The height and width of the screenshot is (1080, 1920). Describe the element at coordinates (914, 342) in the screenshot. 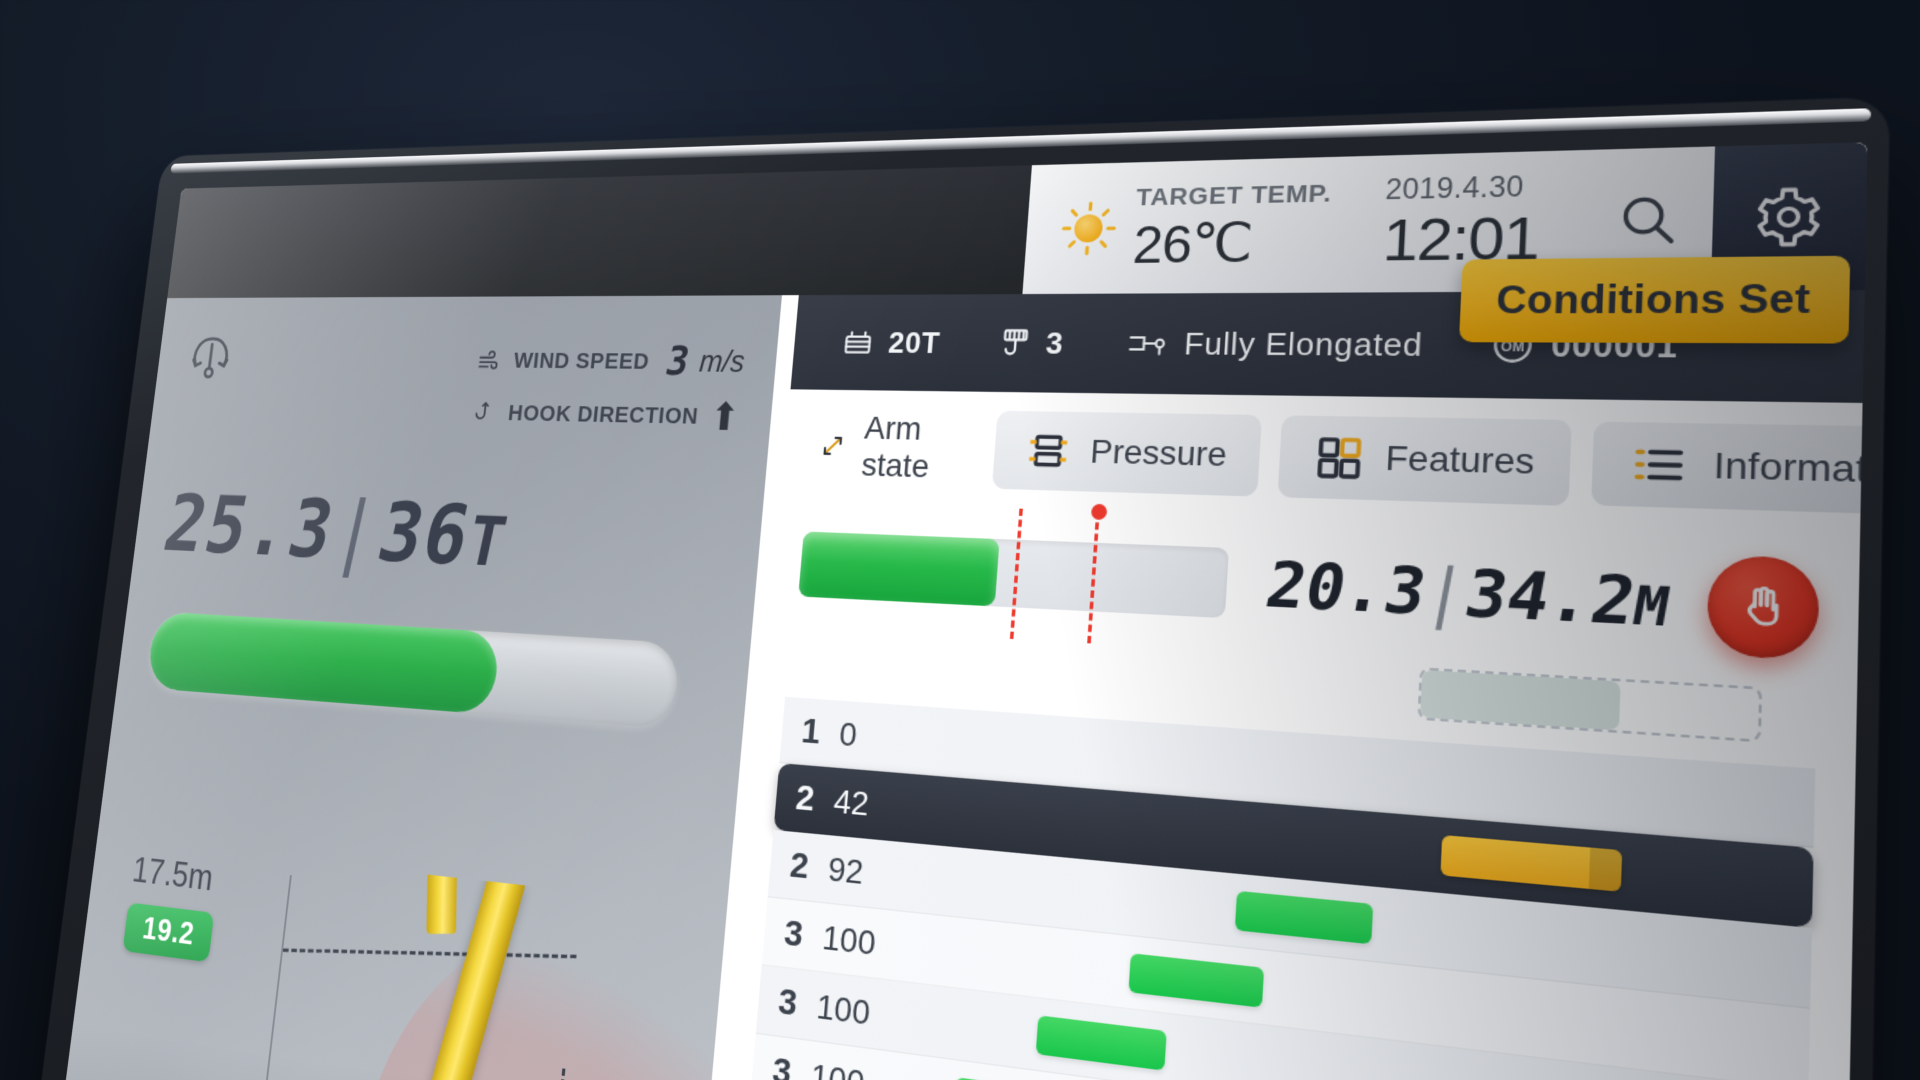

I see `status-value-counterweight: 20T` at that location.